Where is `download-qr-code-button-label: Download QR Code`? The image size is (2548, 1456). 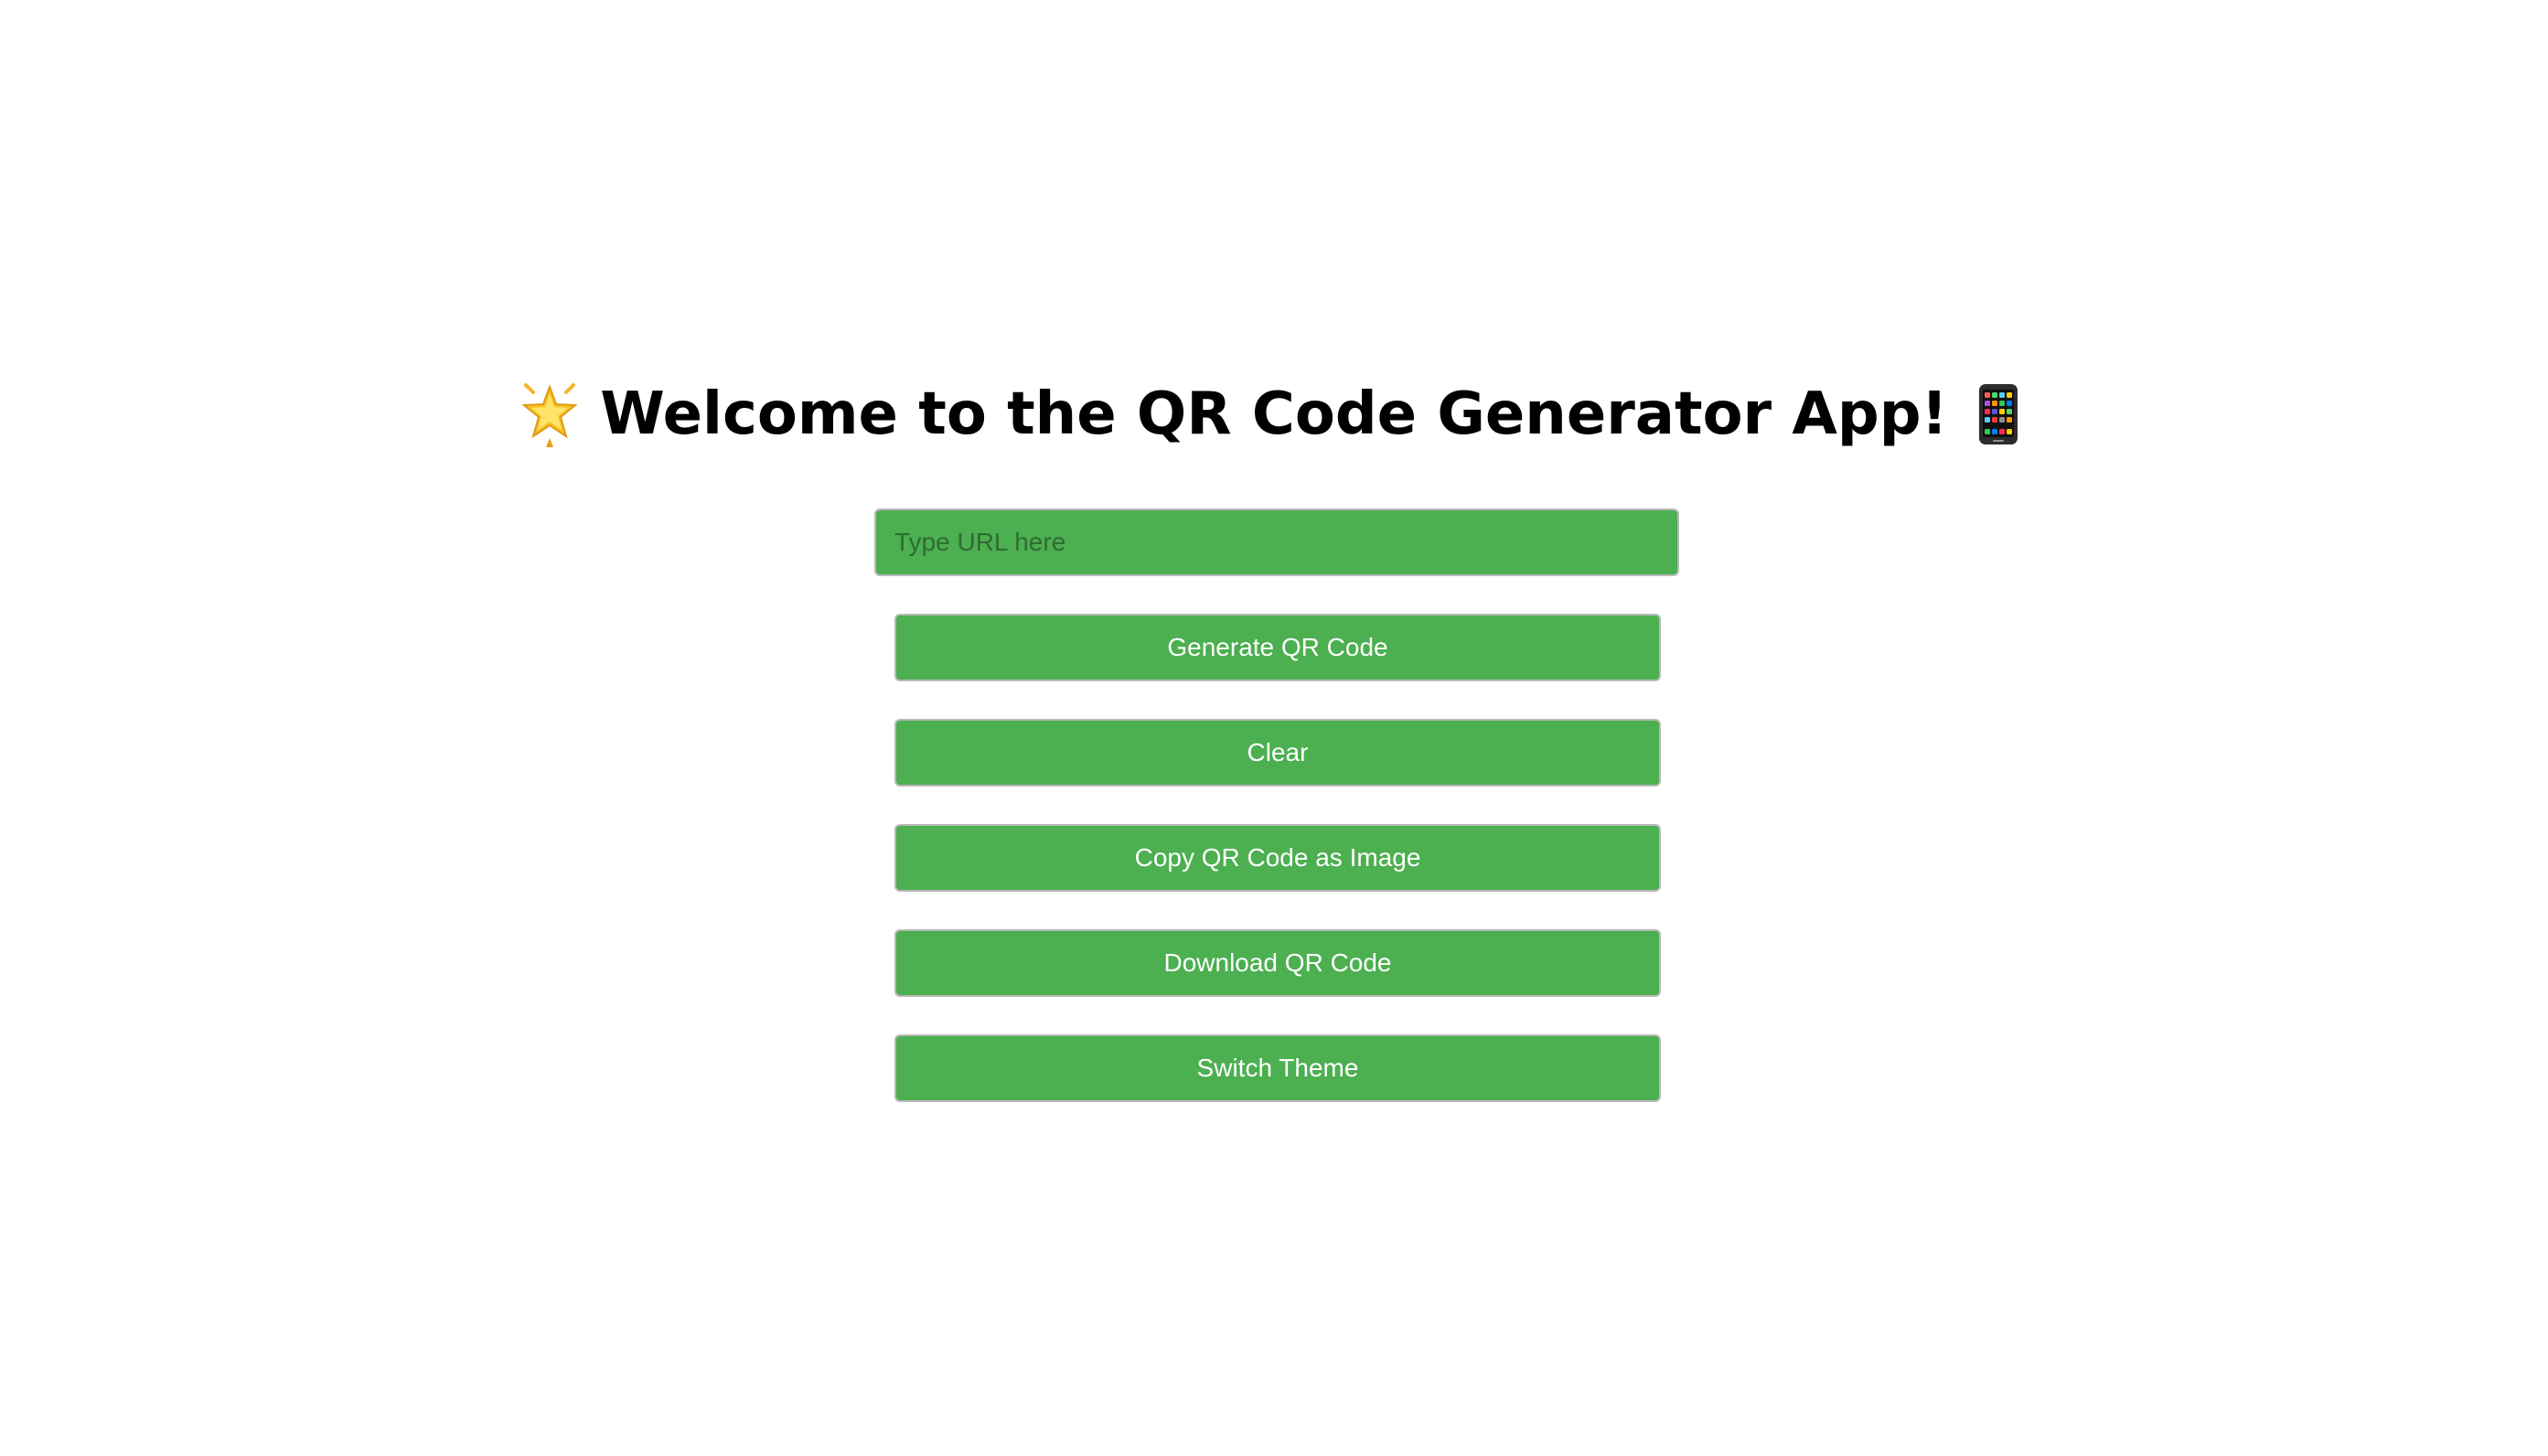
download-qr-code-button-label: Download QR Code is located at coordinates (1277, 962).